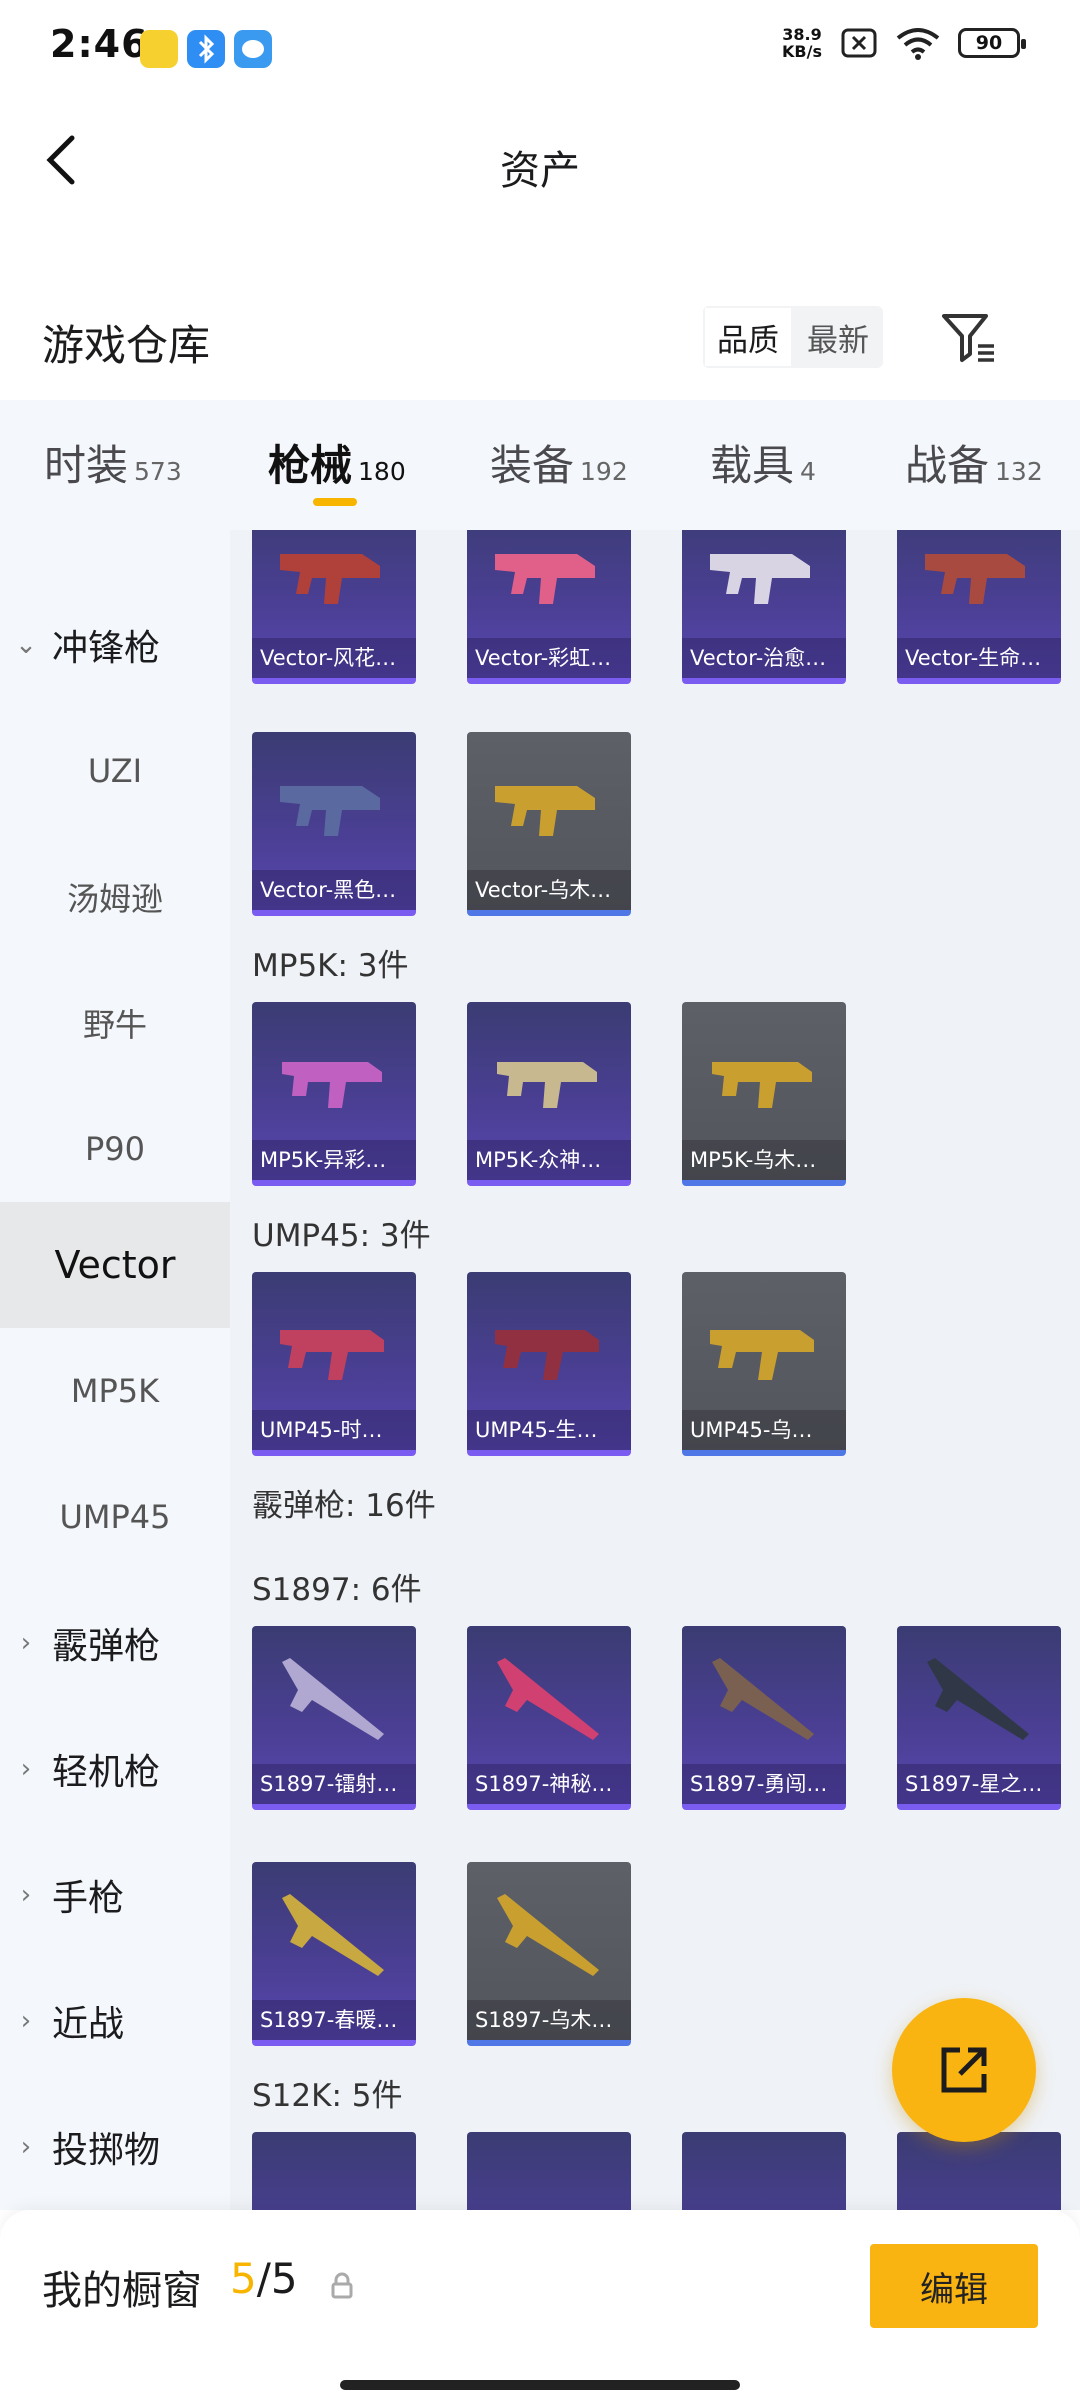  Describe the element at coordinates (113, 462) in the screenshot. I see `tab-fashion: 时装 573` at that location.